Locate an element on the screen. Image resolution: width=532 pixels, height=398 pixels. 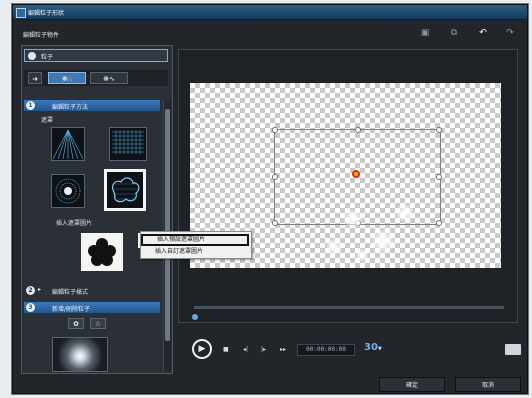
section-number-badge: 2 is located at coordinates (30, 290).